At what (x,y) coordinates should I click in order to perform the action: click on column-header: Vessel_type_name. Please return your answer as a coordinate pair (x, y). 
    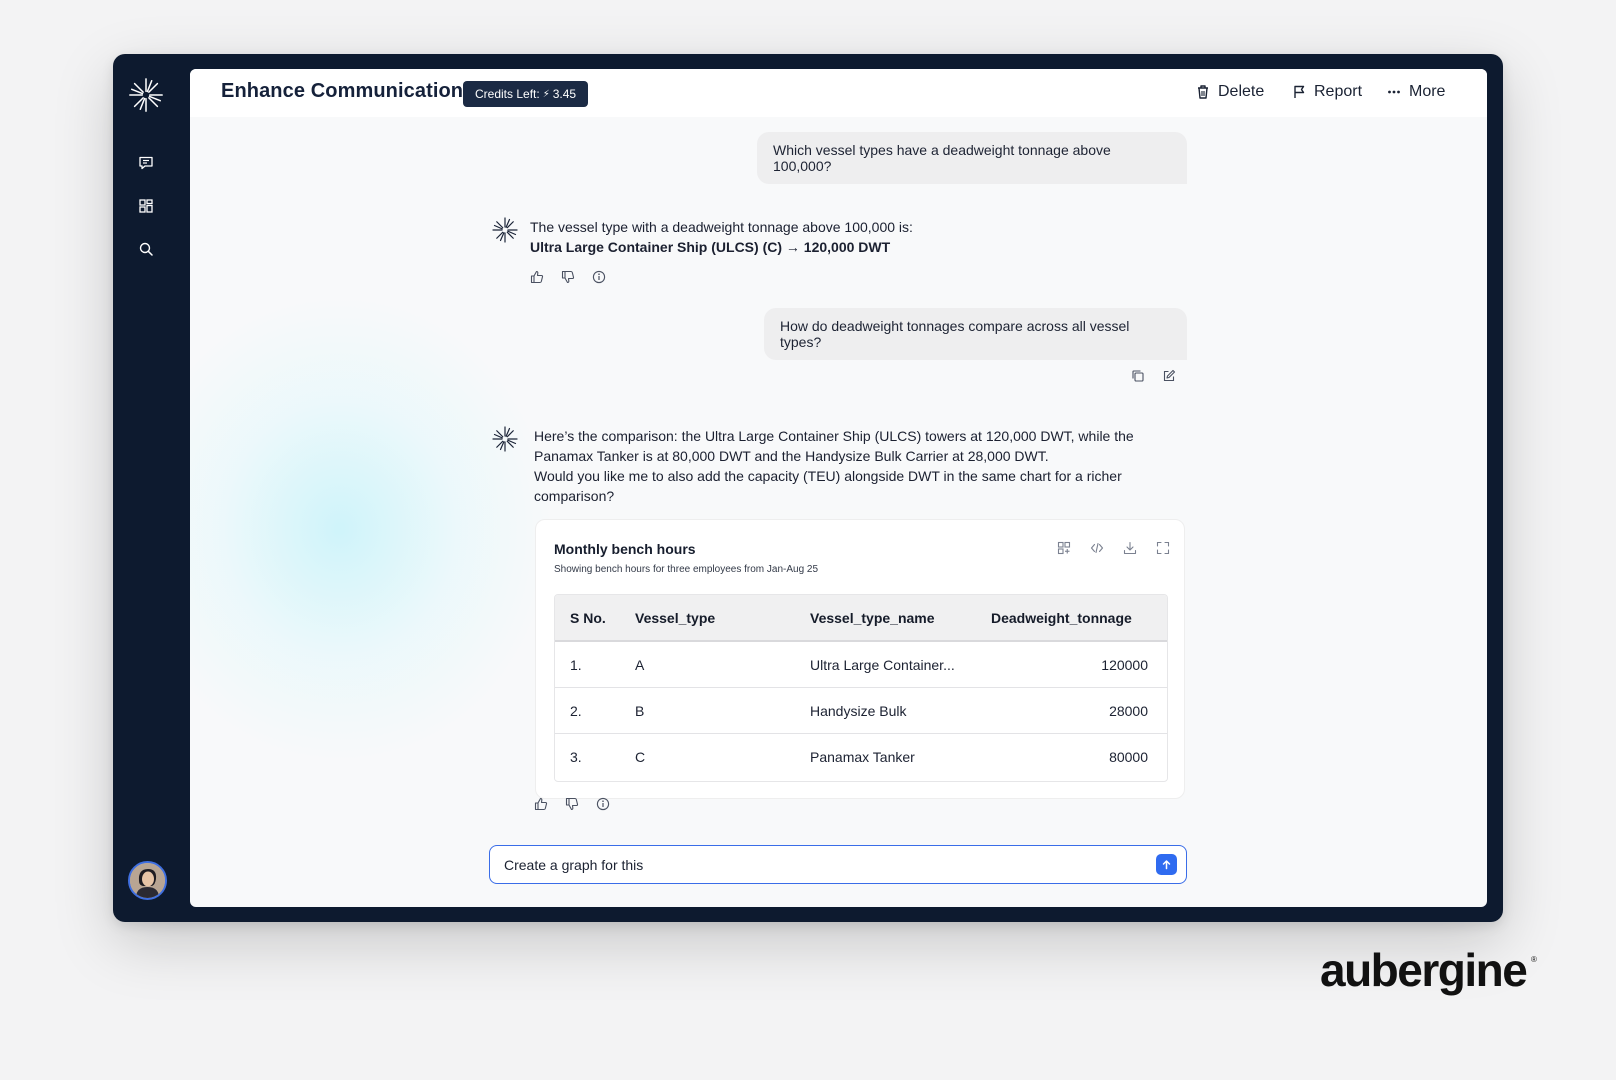
    Looking at the image, I should click on (885, 618).